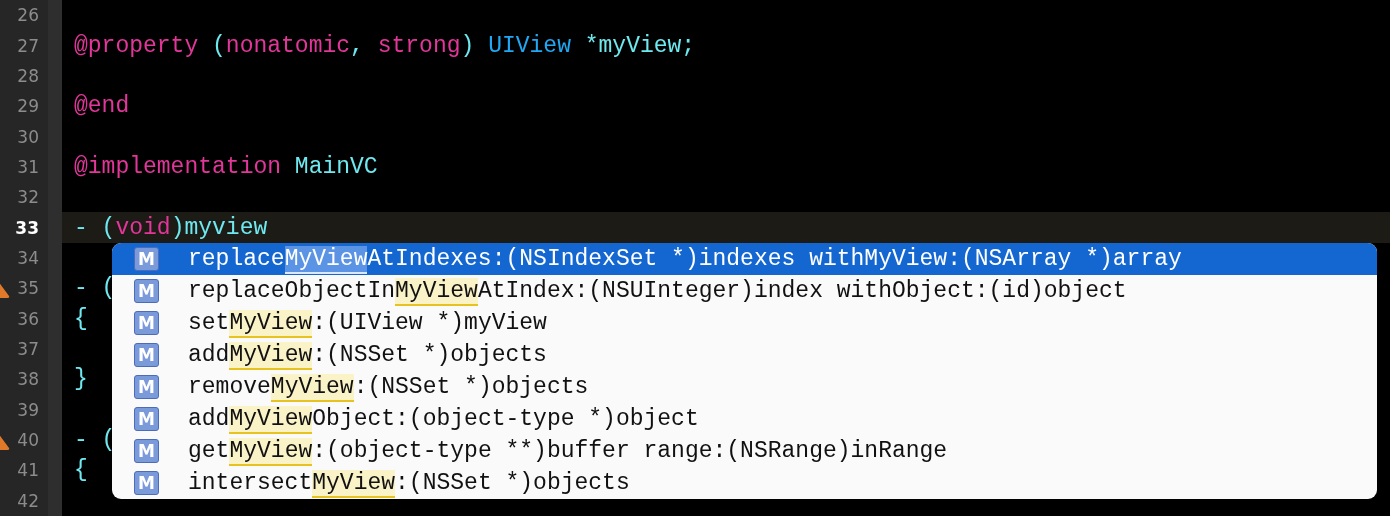  What do you see at coordinates (28, 75) in the screenshot?
I see `line-number: 28` at bounding box center [28, 75].